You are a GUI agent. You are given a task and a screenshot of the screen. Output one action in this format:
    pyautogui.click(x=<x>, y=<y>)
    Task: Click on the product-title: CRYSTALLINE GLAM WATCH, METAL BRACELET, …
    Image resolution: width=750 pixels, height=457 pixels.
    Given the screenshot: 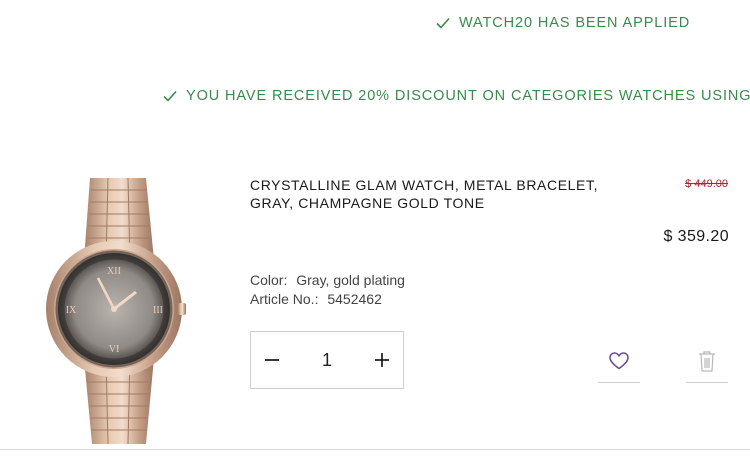 What is the action you would take?
    pyautogui.click(x=440, y=194)
    